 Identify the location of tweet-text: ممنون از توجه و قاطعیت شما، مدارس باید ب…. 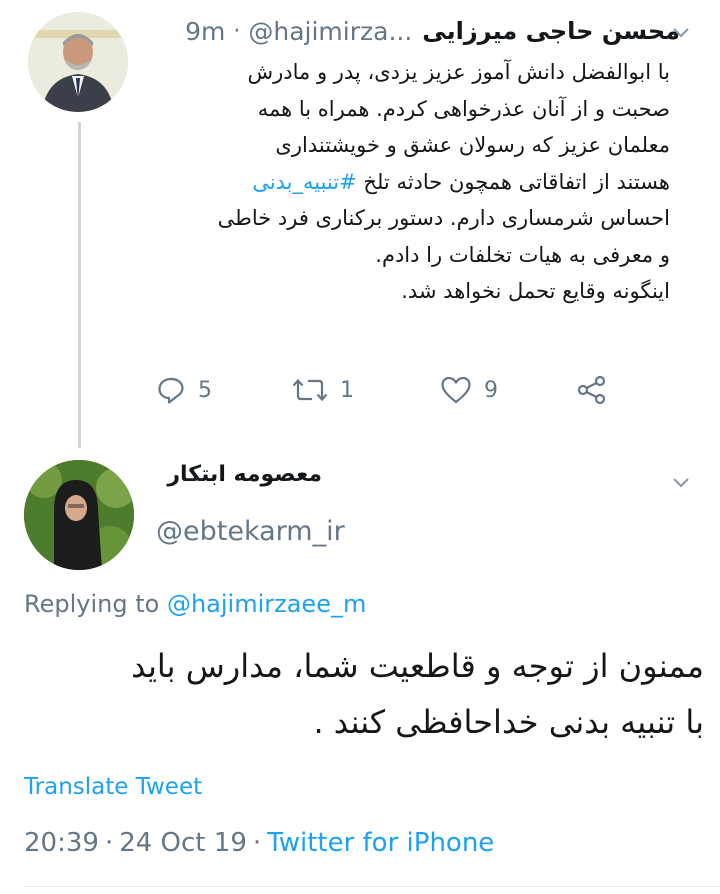
(364, 694).